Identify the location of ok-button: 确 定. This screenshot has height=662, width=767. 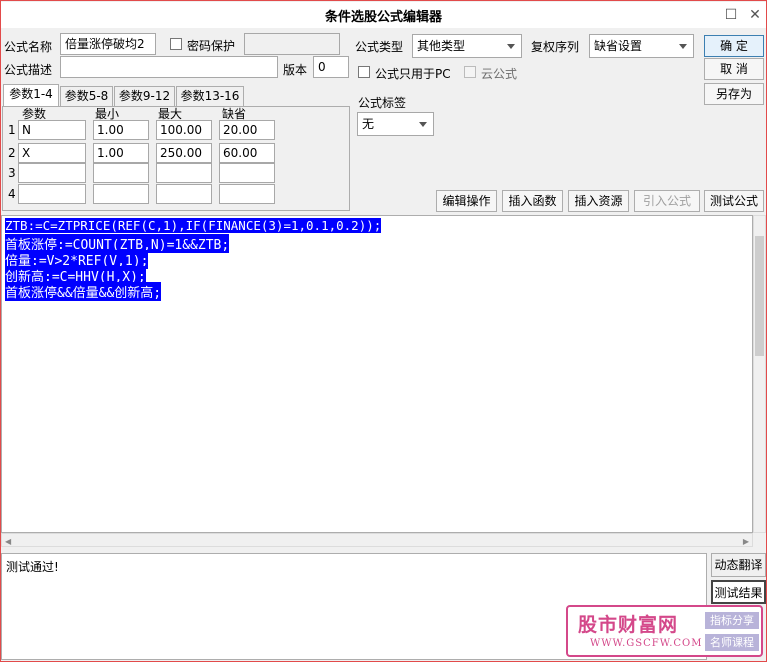
(734, 46).